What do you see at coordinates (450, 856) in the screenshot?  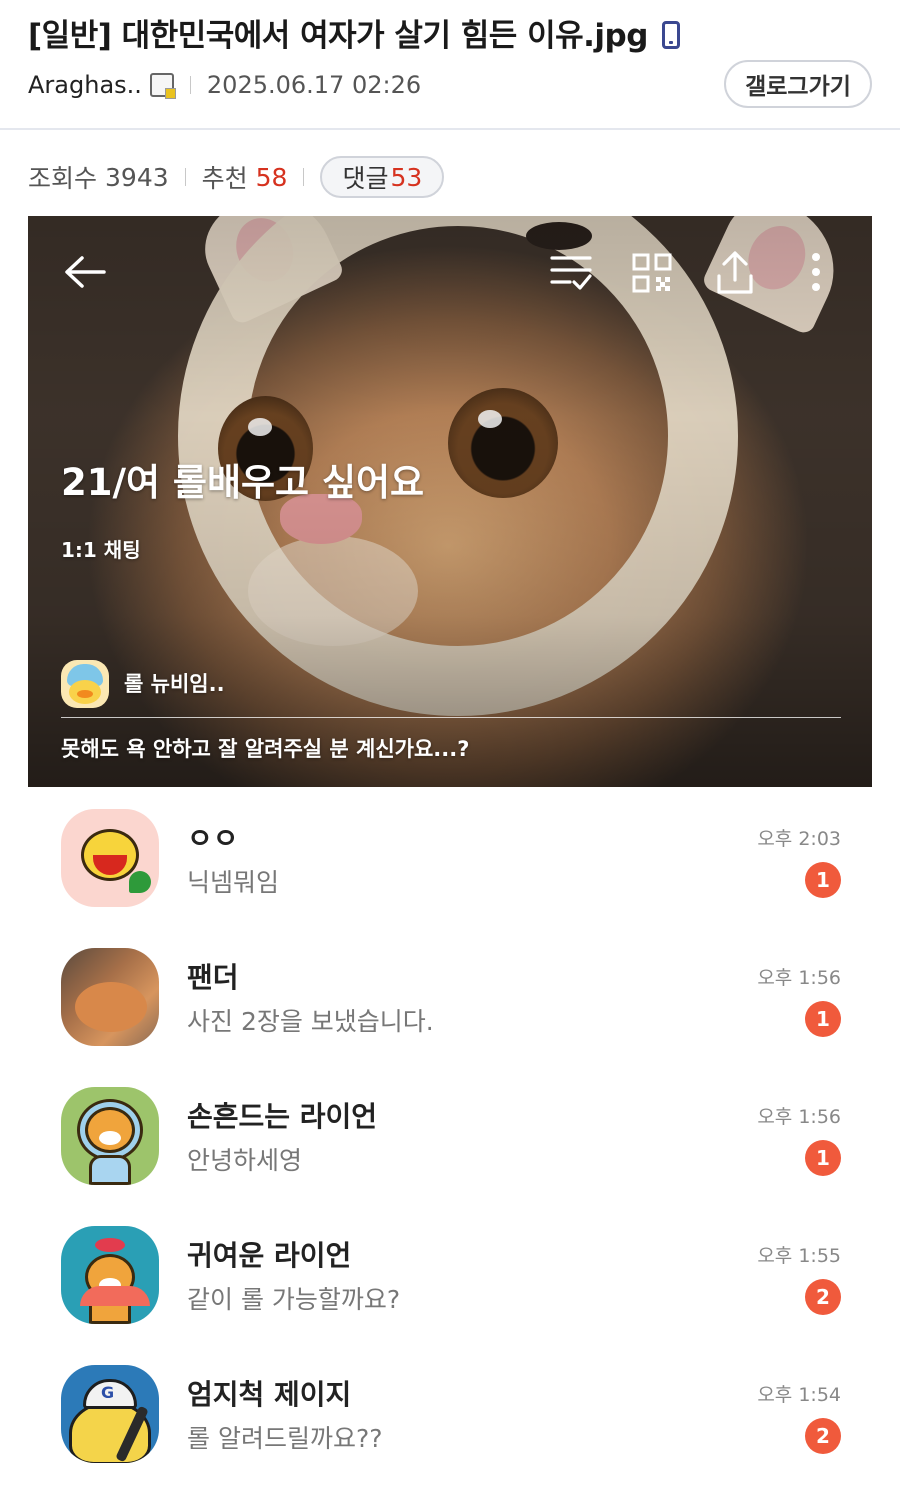 I see `chat-list-item: ㅇㅇ 닉넴뭐임 오후 2:03 1` at bounding box center [450, 856].